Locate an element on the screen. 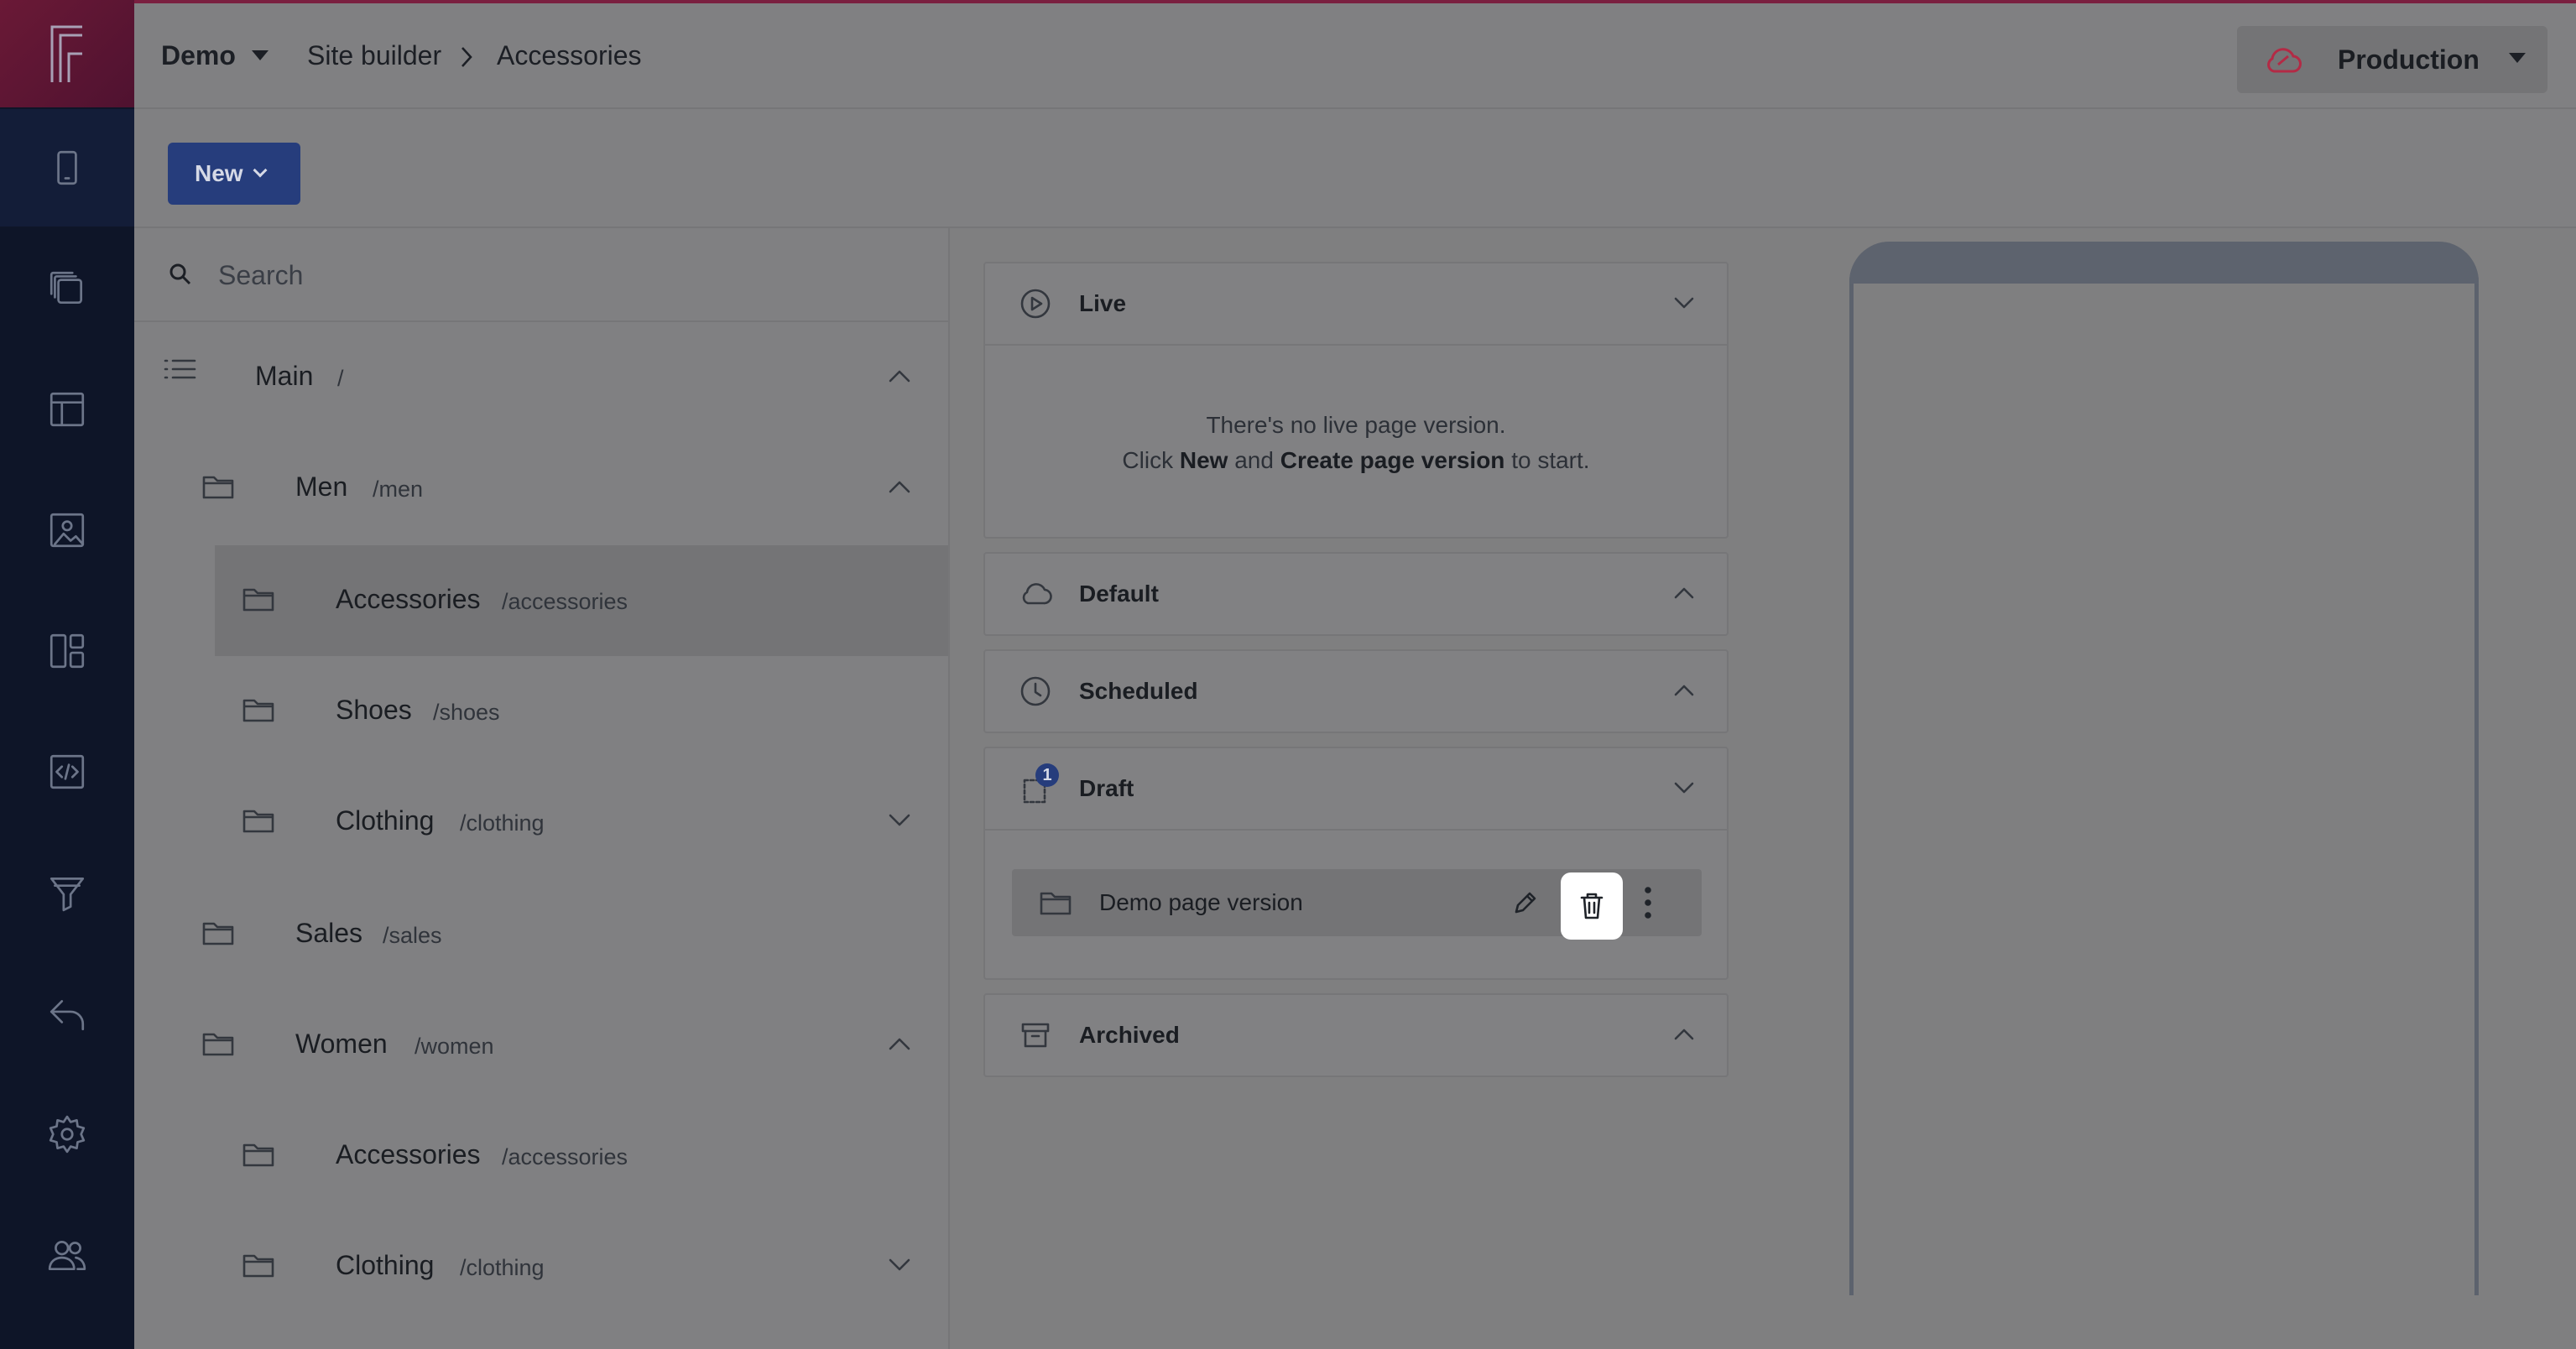 The width and height of the screenshot is (2576, 1349). archive-icon is located at coordinates (1035, 1035).